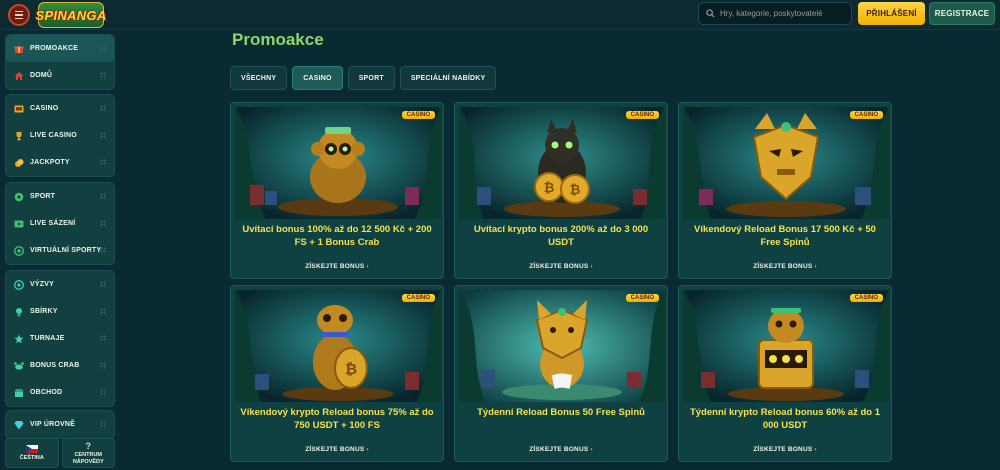 The width and height of the screenshot is (1000, 470). I want to click on sidebar-item-obchod: OBCHOD, so click(60, 392).